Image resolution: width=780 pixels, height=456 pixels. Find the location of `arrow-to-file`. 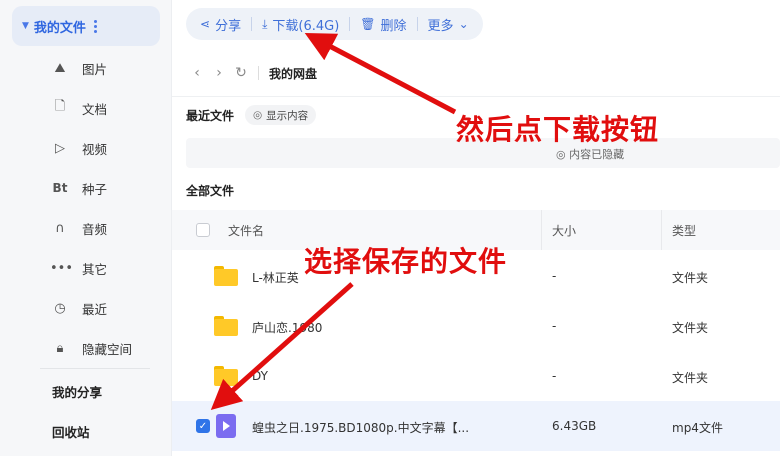

arrow-to-file is located at coordinates (282, 346).